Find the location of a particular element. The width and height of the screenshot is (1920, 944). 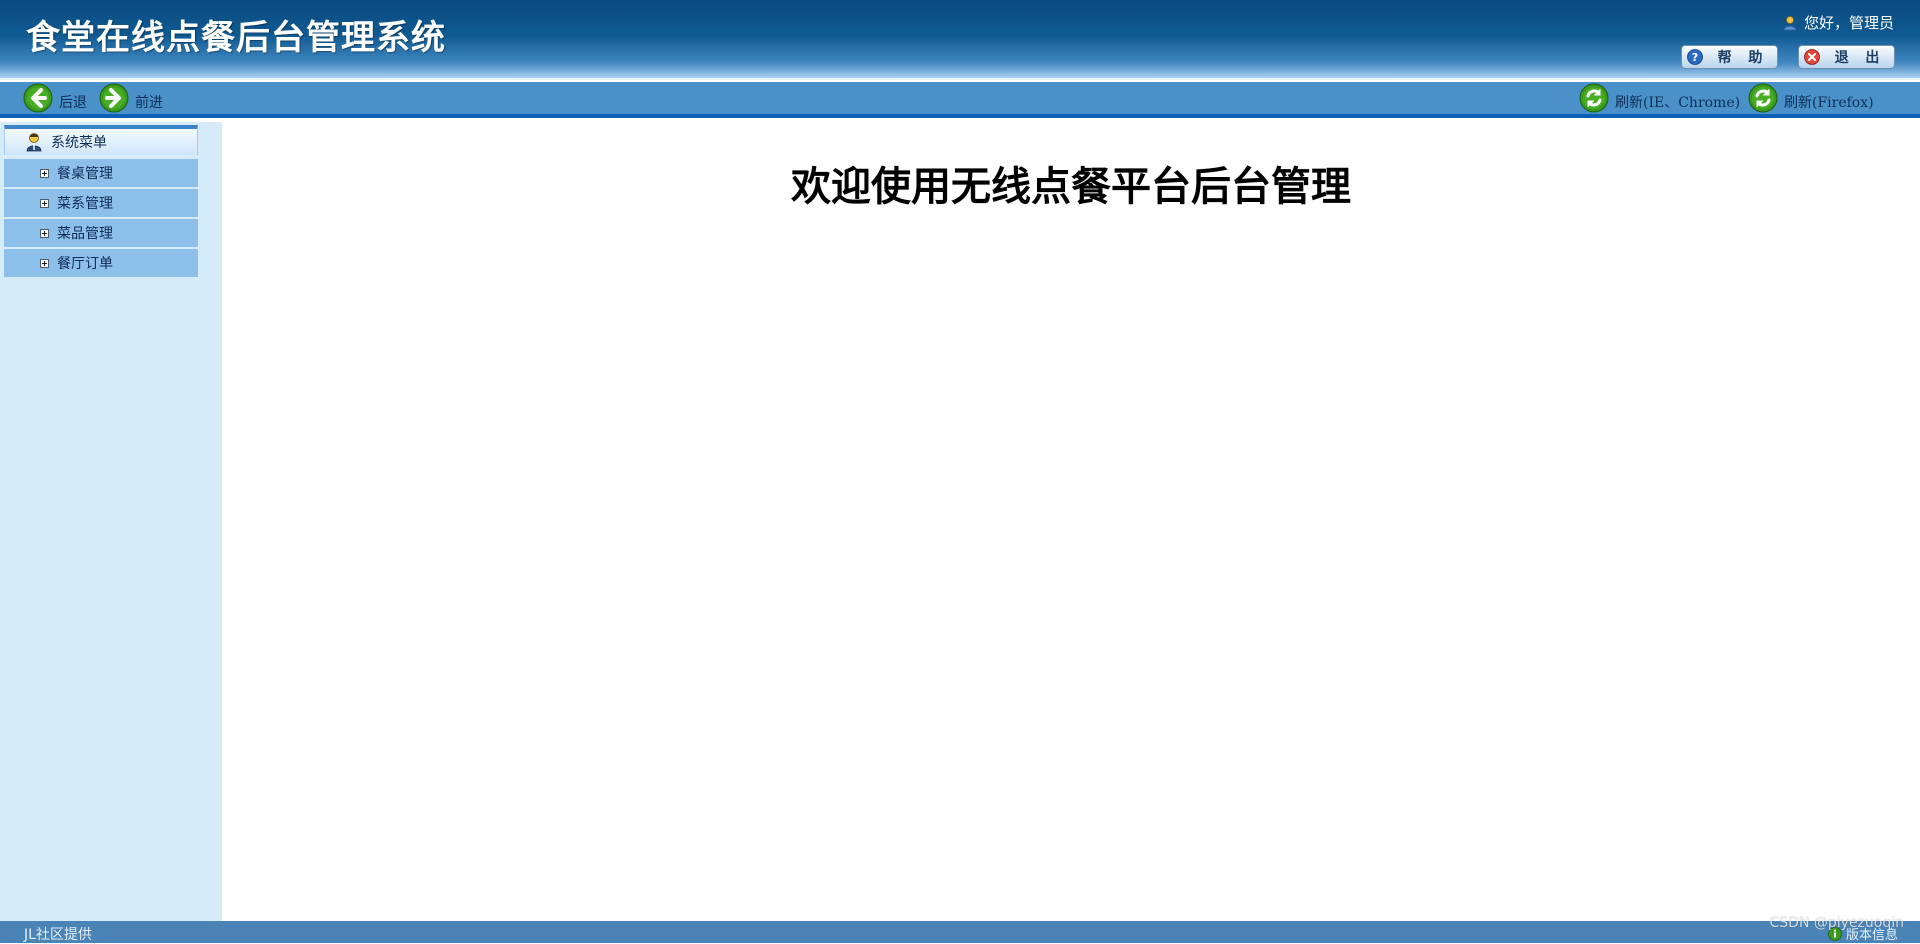

back-label: 后退 is located at coordinates (73, 103).